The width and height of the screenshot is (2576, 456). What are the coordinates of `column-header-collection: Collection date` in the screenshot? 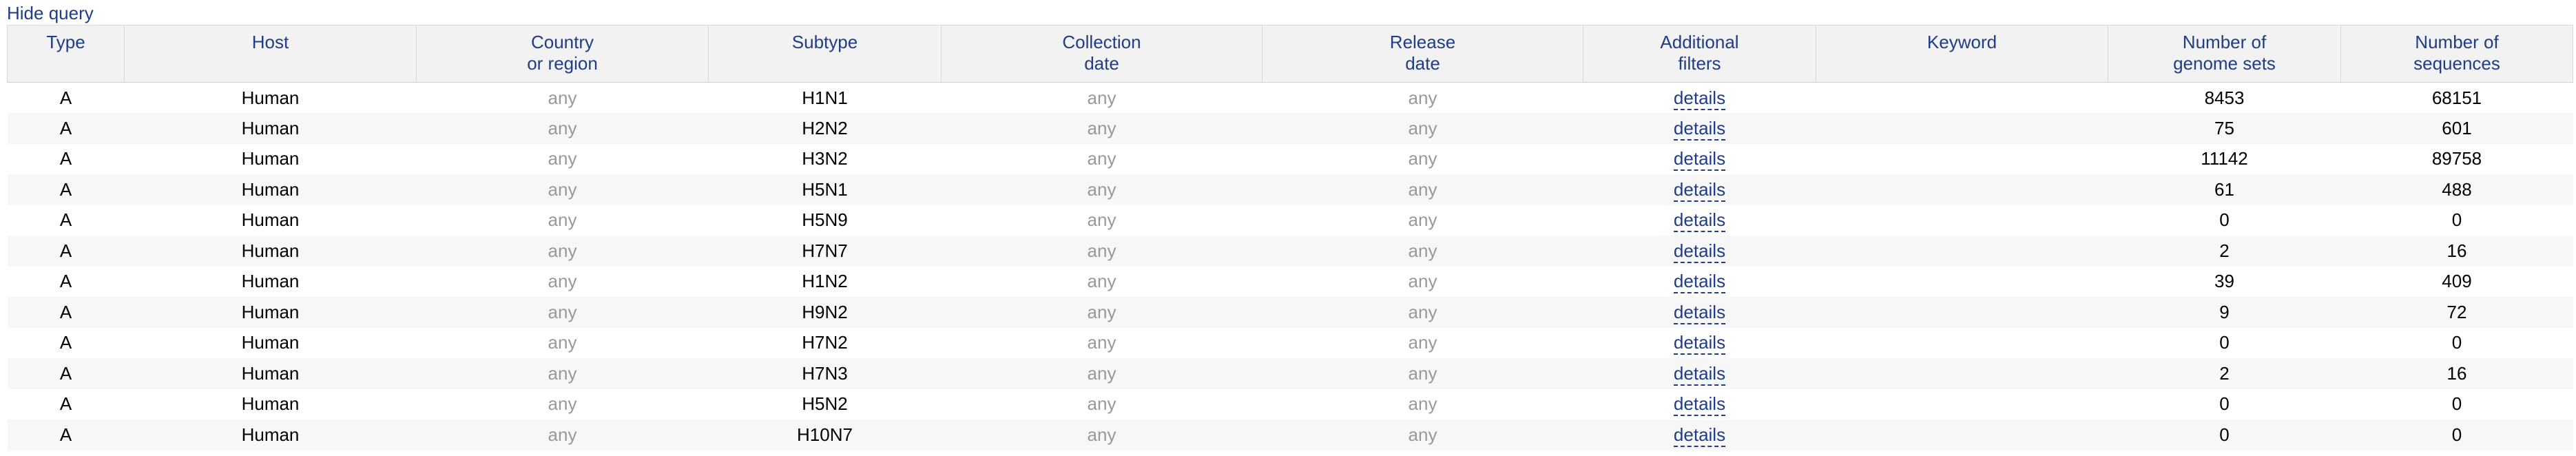 It's located at (1102, 54).